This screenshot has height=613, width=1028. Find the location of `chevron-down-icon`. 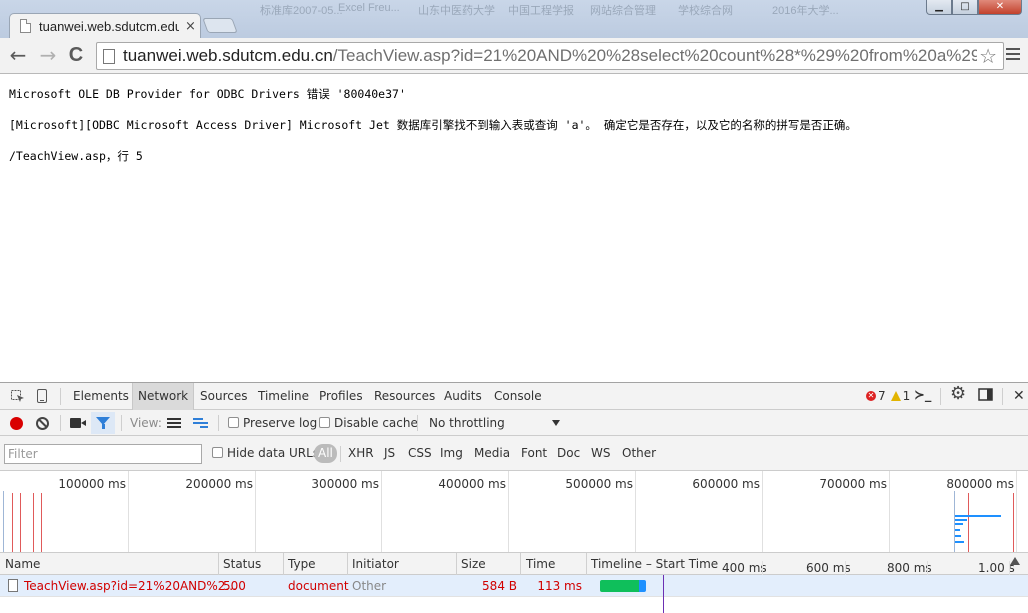

chevron-down-icon is located at coordinates (556, 423).